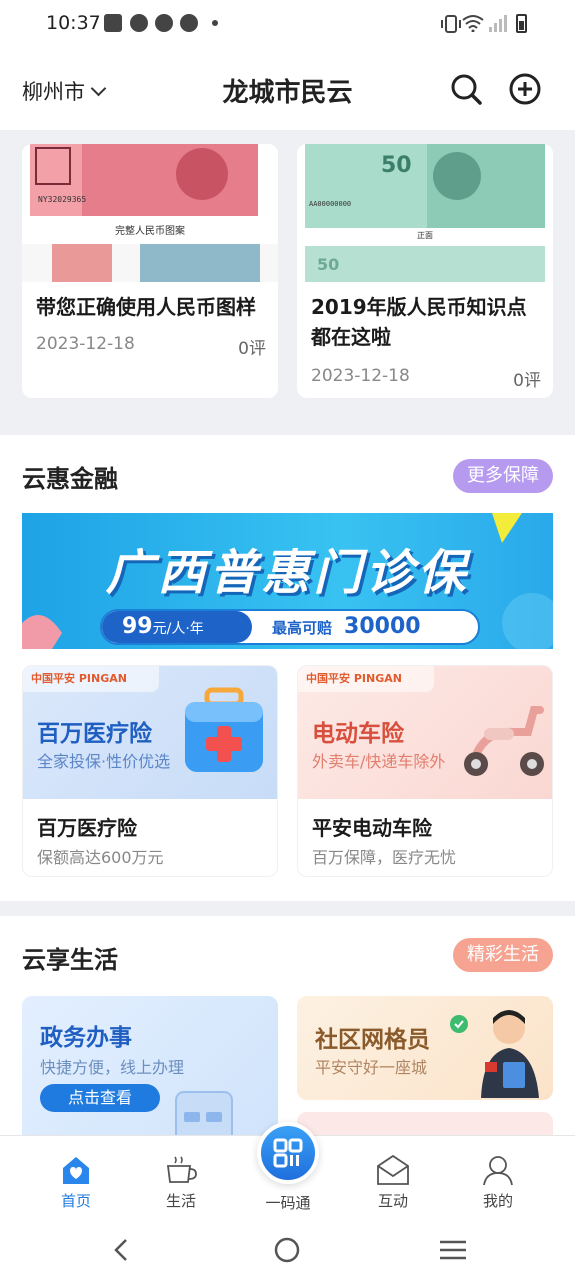  I want to click on banner-offer: 99元/人·年 最高可赔 30000, so click(290, 627).